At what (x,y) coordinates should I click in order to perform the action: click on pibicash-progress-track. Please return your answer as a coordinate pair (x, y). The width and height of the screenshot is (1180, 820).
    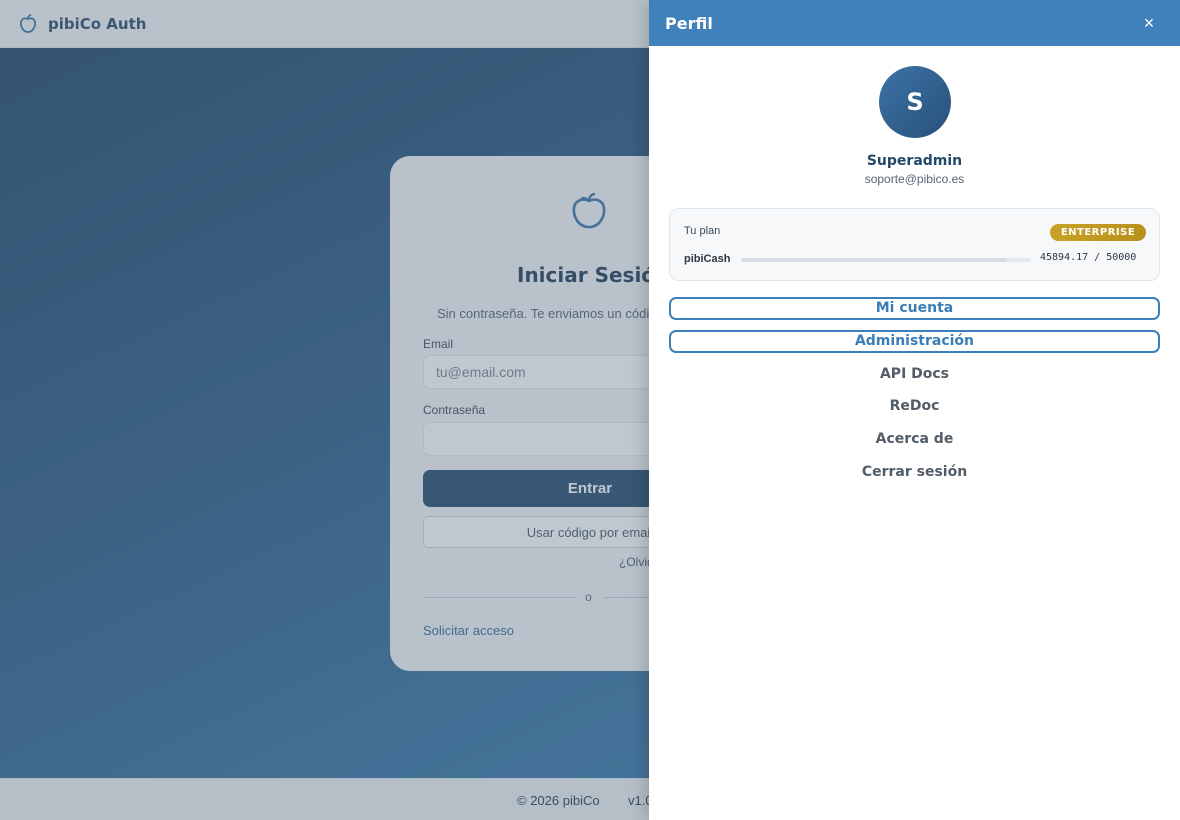
    Looking at the image, I should click on (886, 260).